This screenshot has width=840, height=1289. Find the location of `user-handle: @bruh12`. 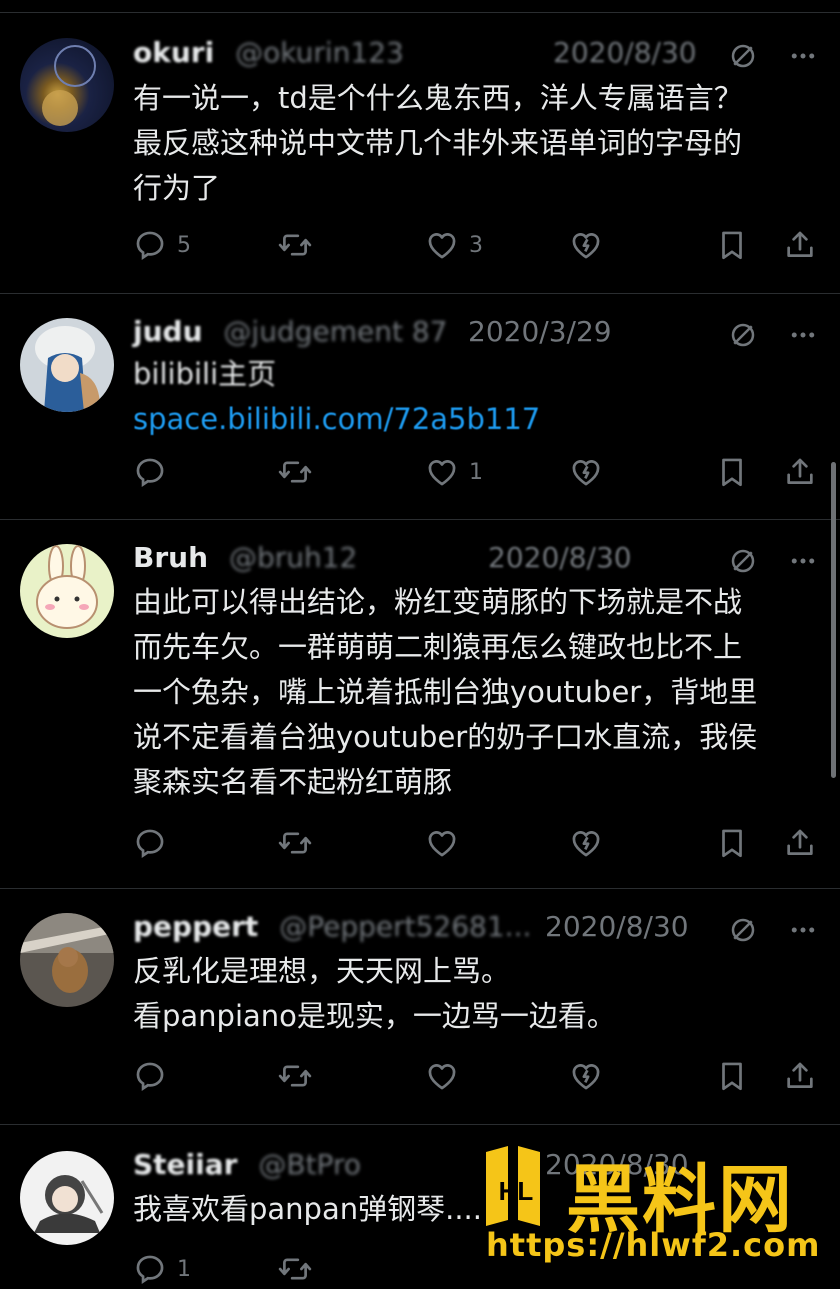

user-handle: @bruh12 is located at coordinates (293, 558).